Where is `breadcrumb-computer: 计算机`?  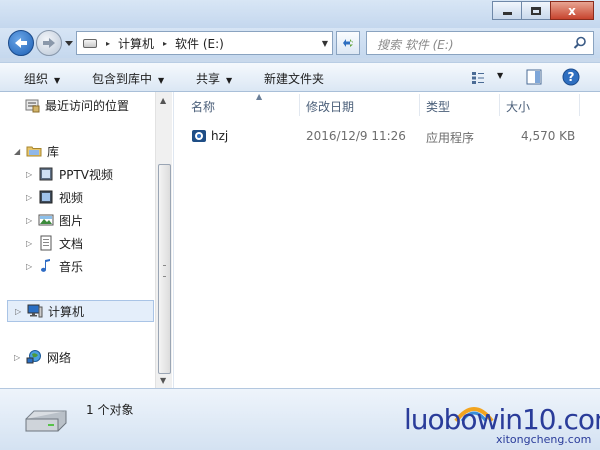 breadcrumb-computer: 计算机 is located at coordinates (136, 43).